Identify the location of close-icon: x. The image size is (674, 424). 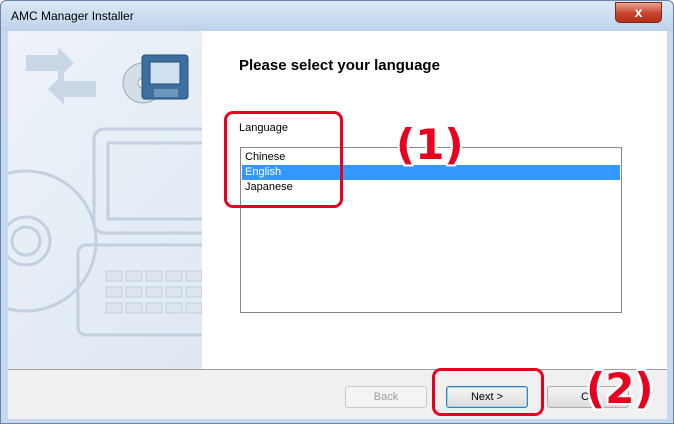
(638, 12).